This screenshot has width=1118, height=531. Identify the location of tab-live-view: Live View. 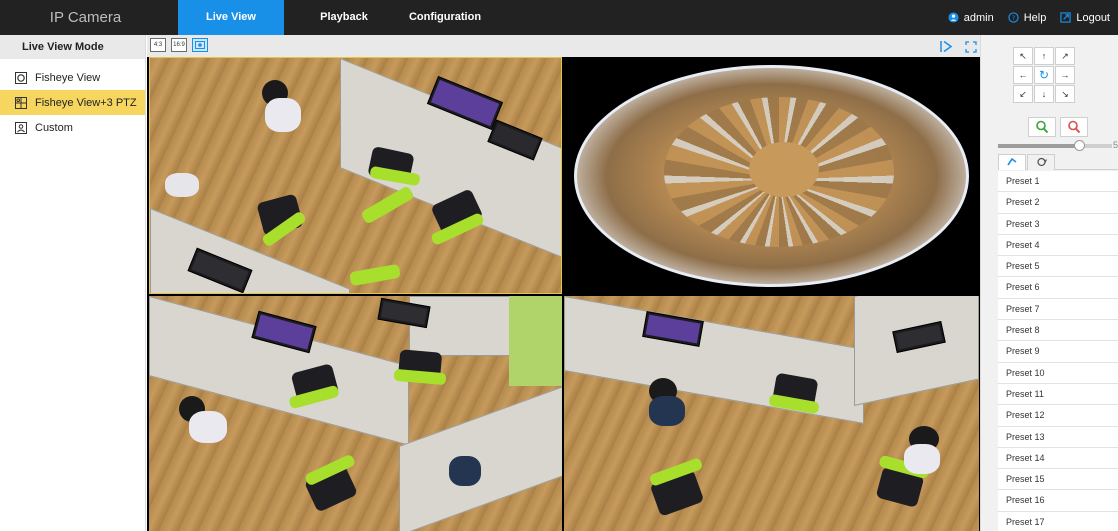
(231, 17).